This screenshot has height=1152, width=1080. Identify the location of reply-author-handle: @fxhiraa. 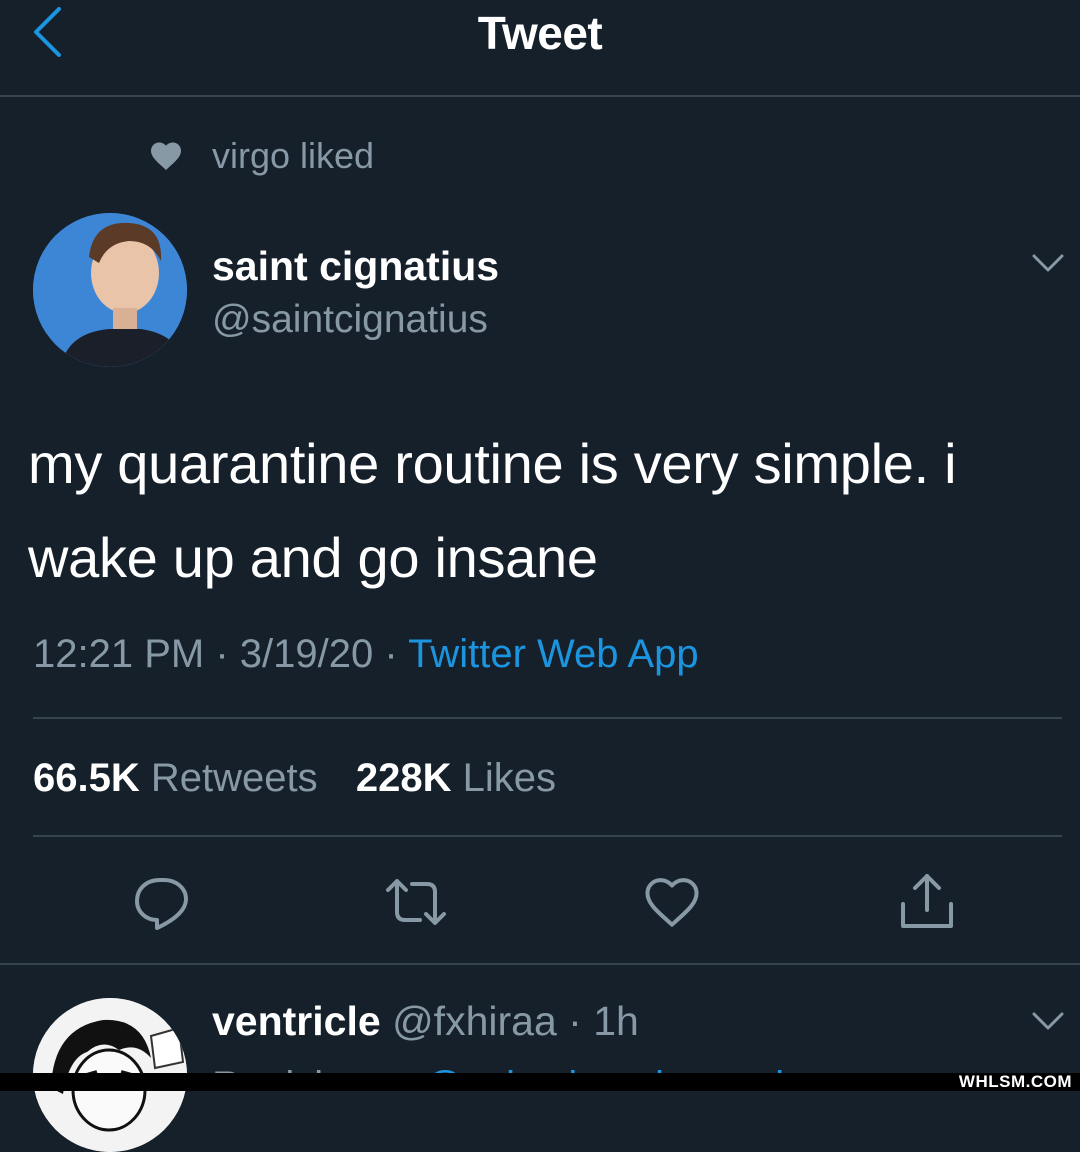
(474, 1021).